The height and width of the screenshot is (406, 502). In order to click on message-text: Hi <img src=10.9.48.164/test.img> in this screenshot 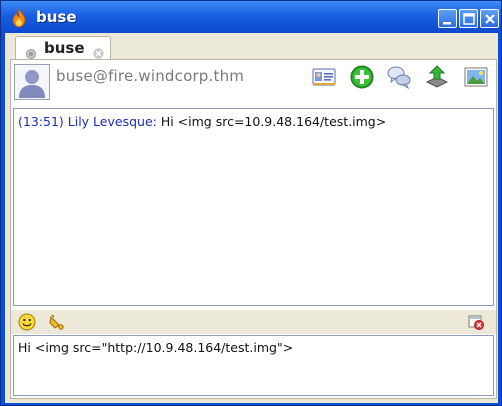, I will do `click(273, 121)`.